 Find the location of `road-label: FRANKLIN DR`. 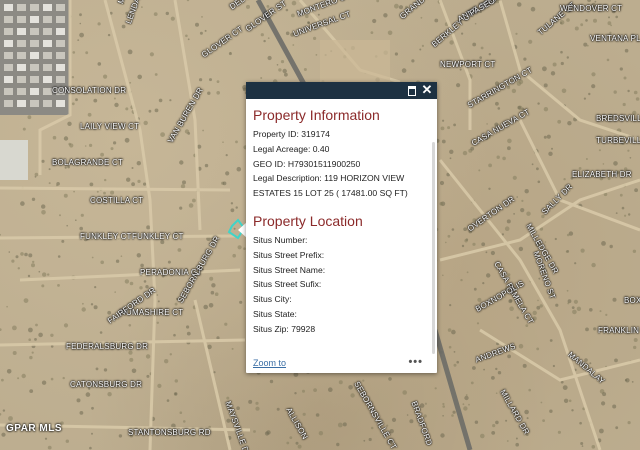

road-label: FRANKLIN DR is located at coordinates (619, 330).